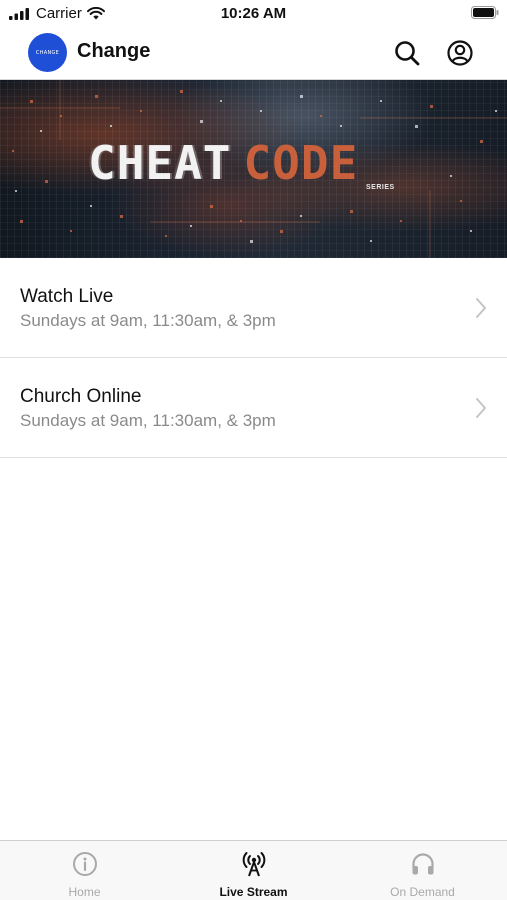 The image size is (507, 900). I want to click on church-logo: CHANGE, so click(47, 52).